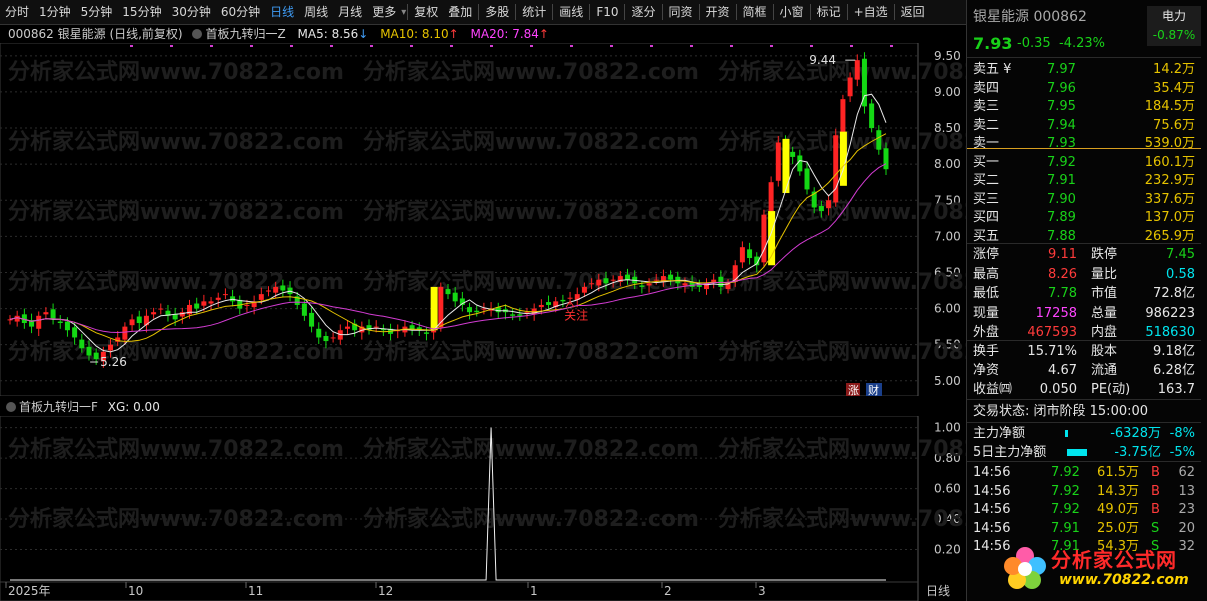 The width and height of the screenshot is (1207, 601). Describe the element at coordinates (1084, 106) in the screenshot. I see `order-book-row: 卖三 7.95 184.5万` at that location.